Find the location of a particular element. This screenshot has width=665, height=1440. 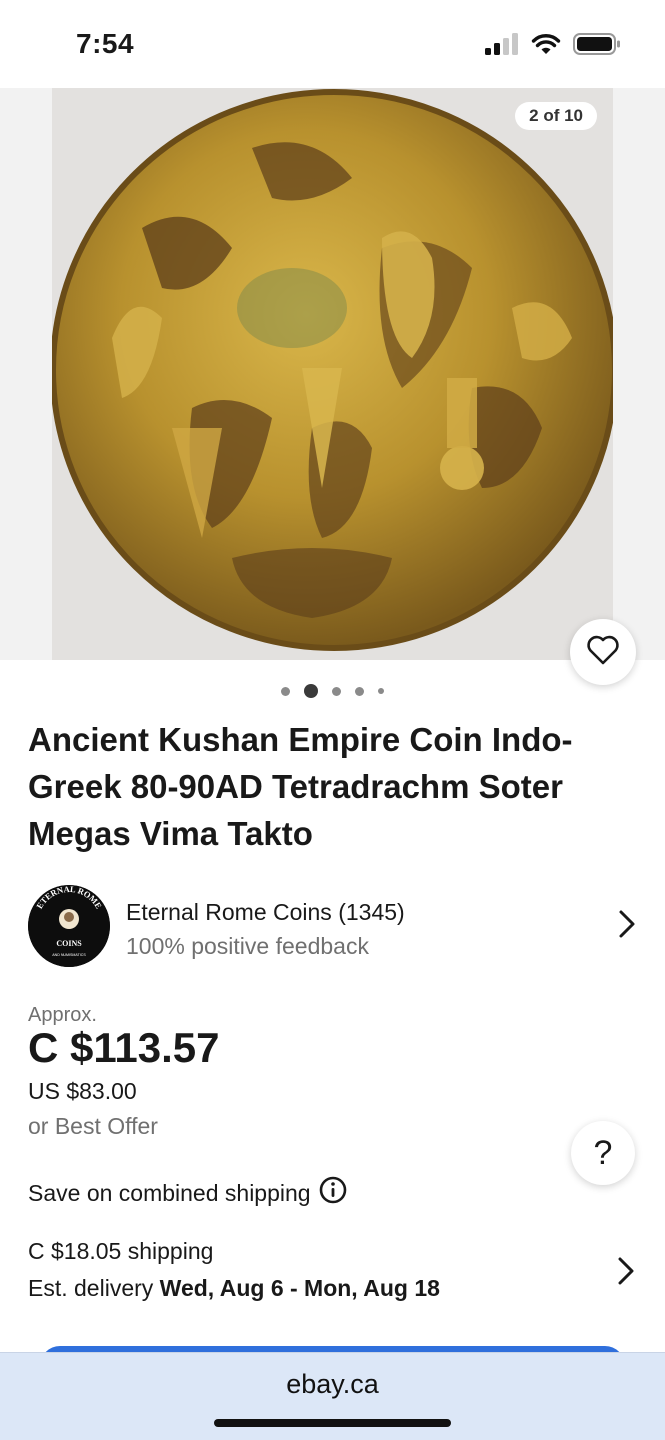

status-bar: 7:54 is located at coordinates (332, 44).